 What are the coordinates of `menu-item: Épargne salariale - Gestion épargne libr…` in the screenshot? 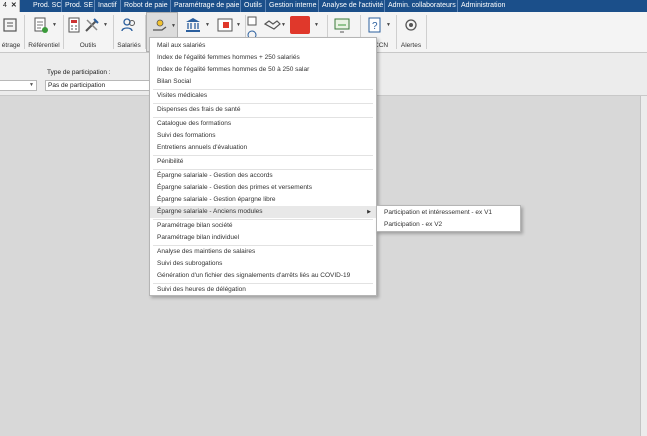 It's located at (263, 200).